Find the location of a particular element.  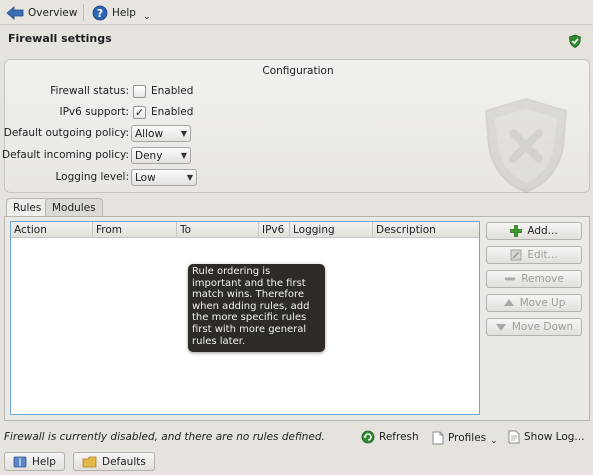

firewall-status-label: Firewall status: is located at coordinates (89, 91).